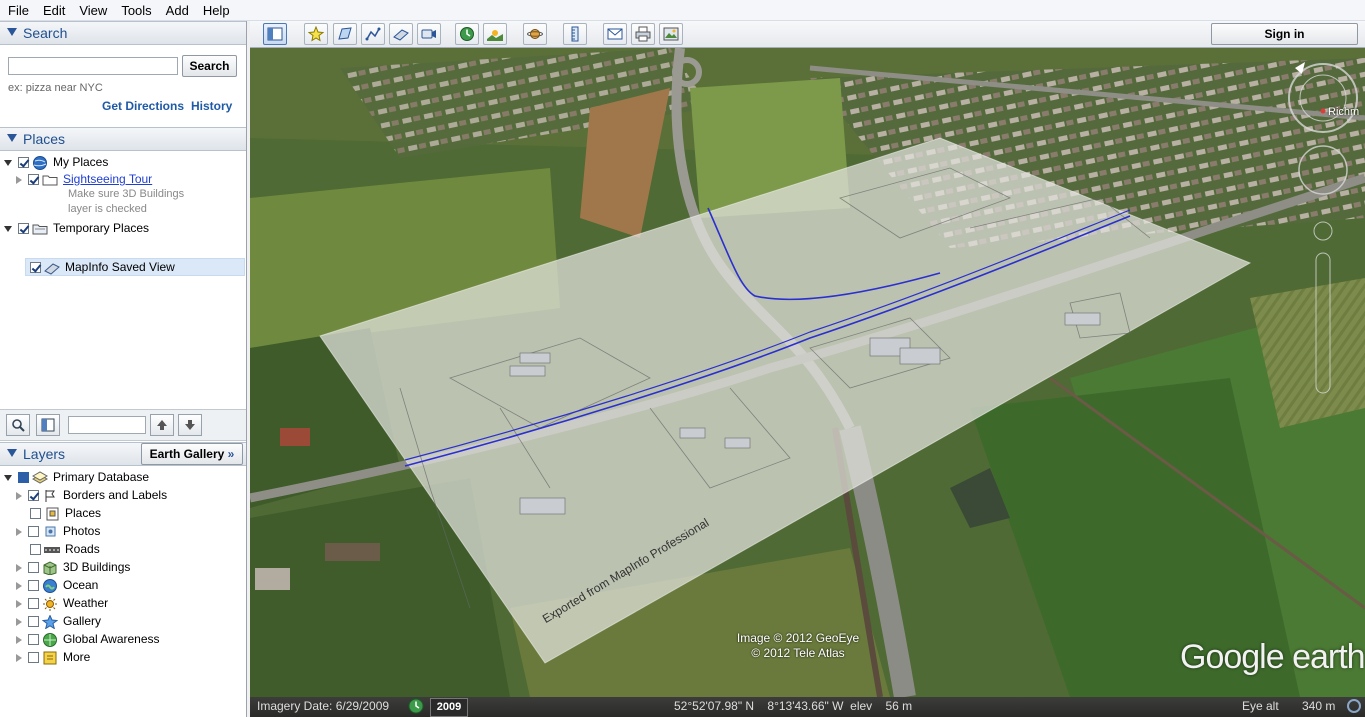  What do you see at coordinates (88, 639) in the screenshot?
I see `layer-global-awareness: Global Awareness` at bounding box center [88, 639].